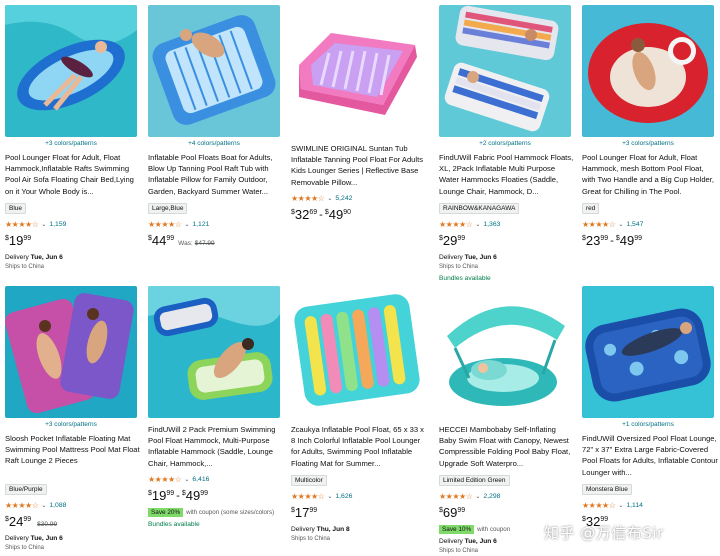 This screenshot has width=720, height=556. Describe the element at coordinates (309, 480) in the screenshot. I see `variant-tag: Multicolor` at that location.